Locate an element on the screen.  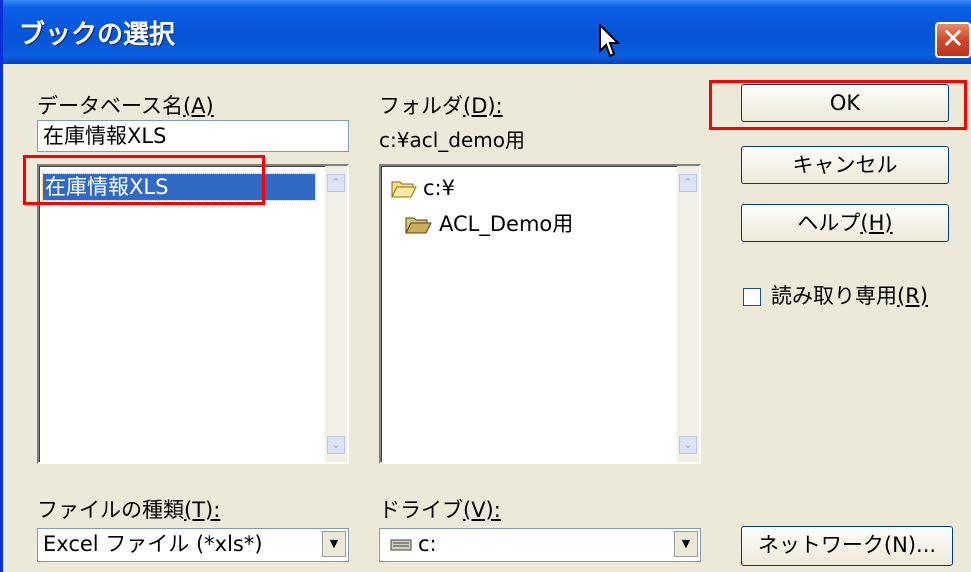
highlight-box-database-item is located at coordinates (144, 180).